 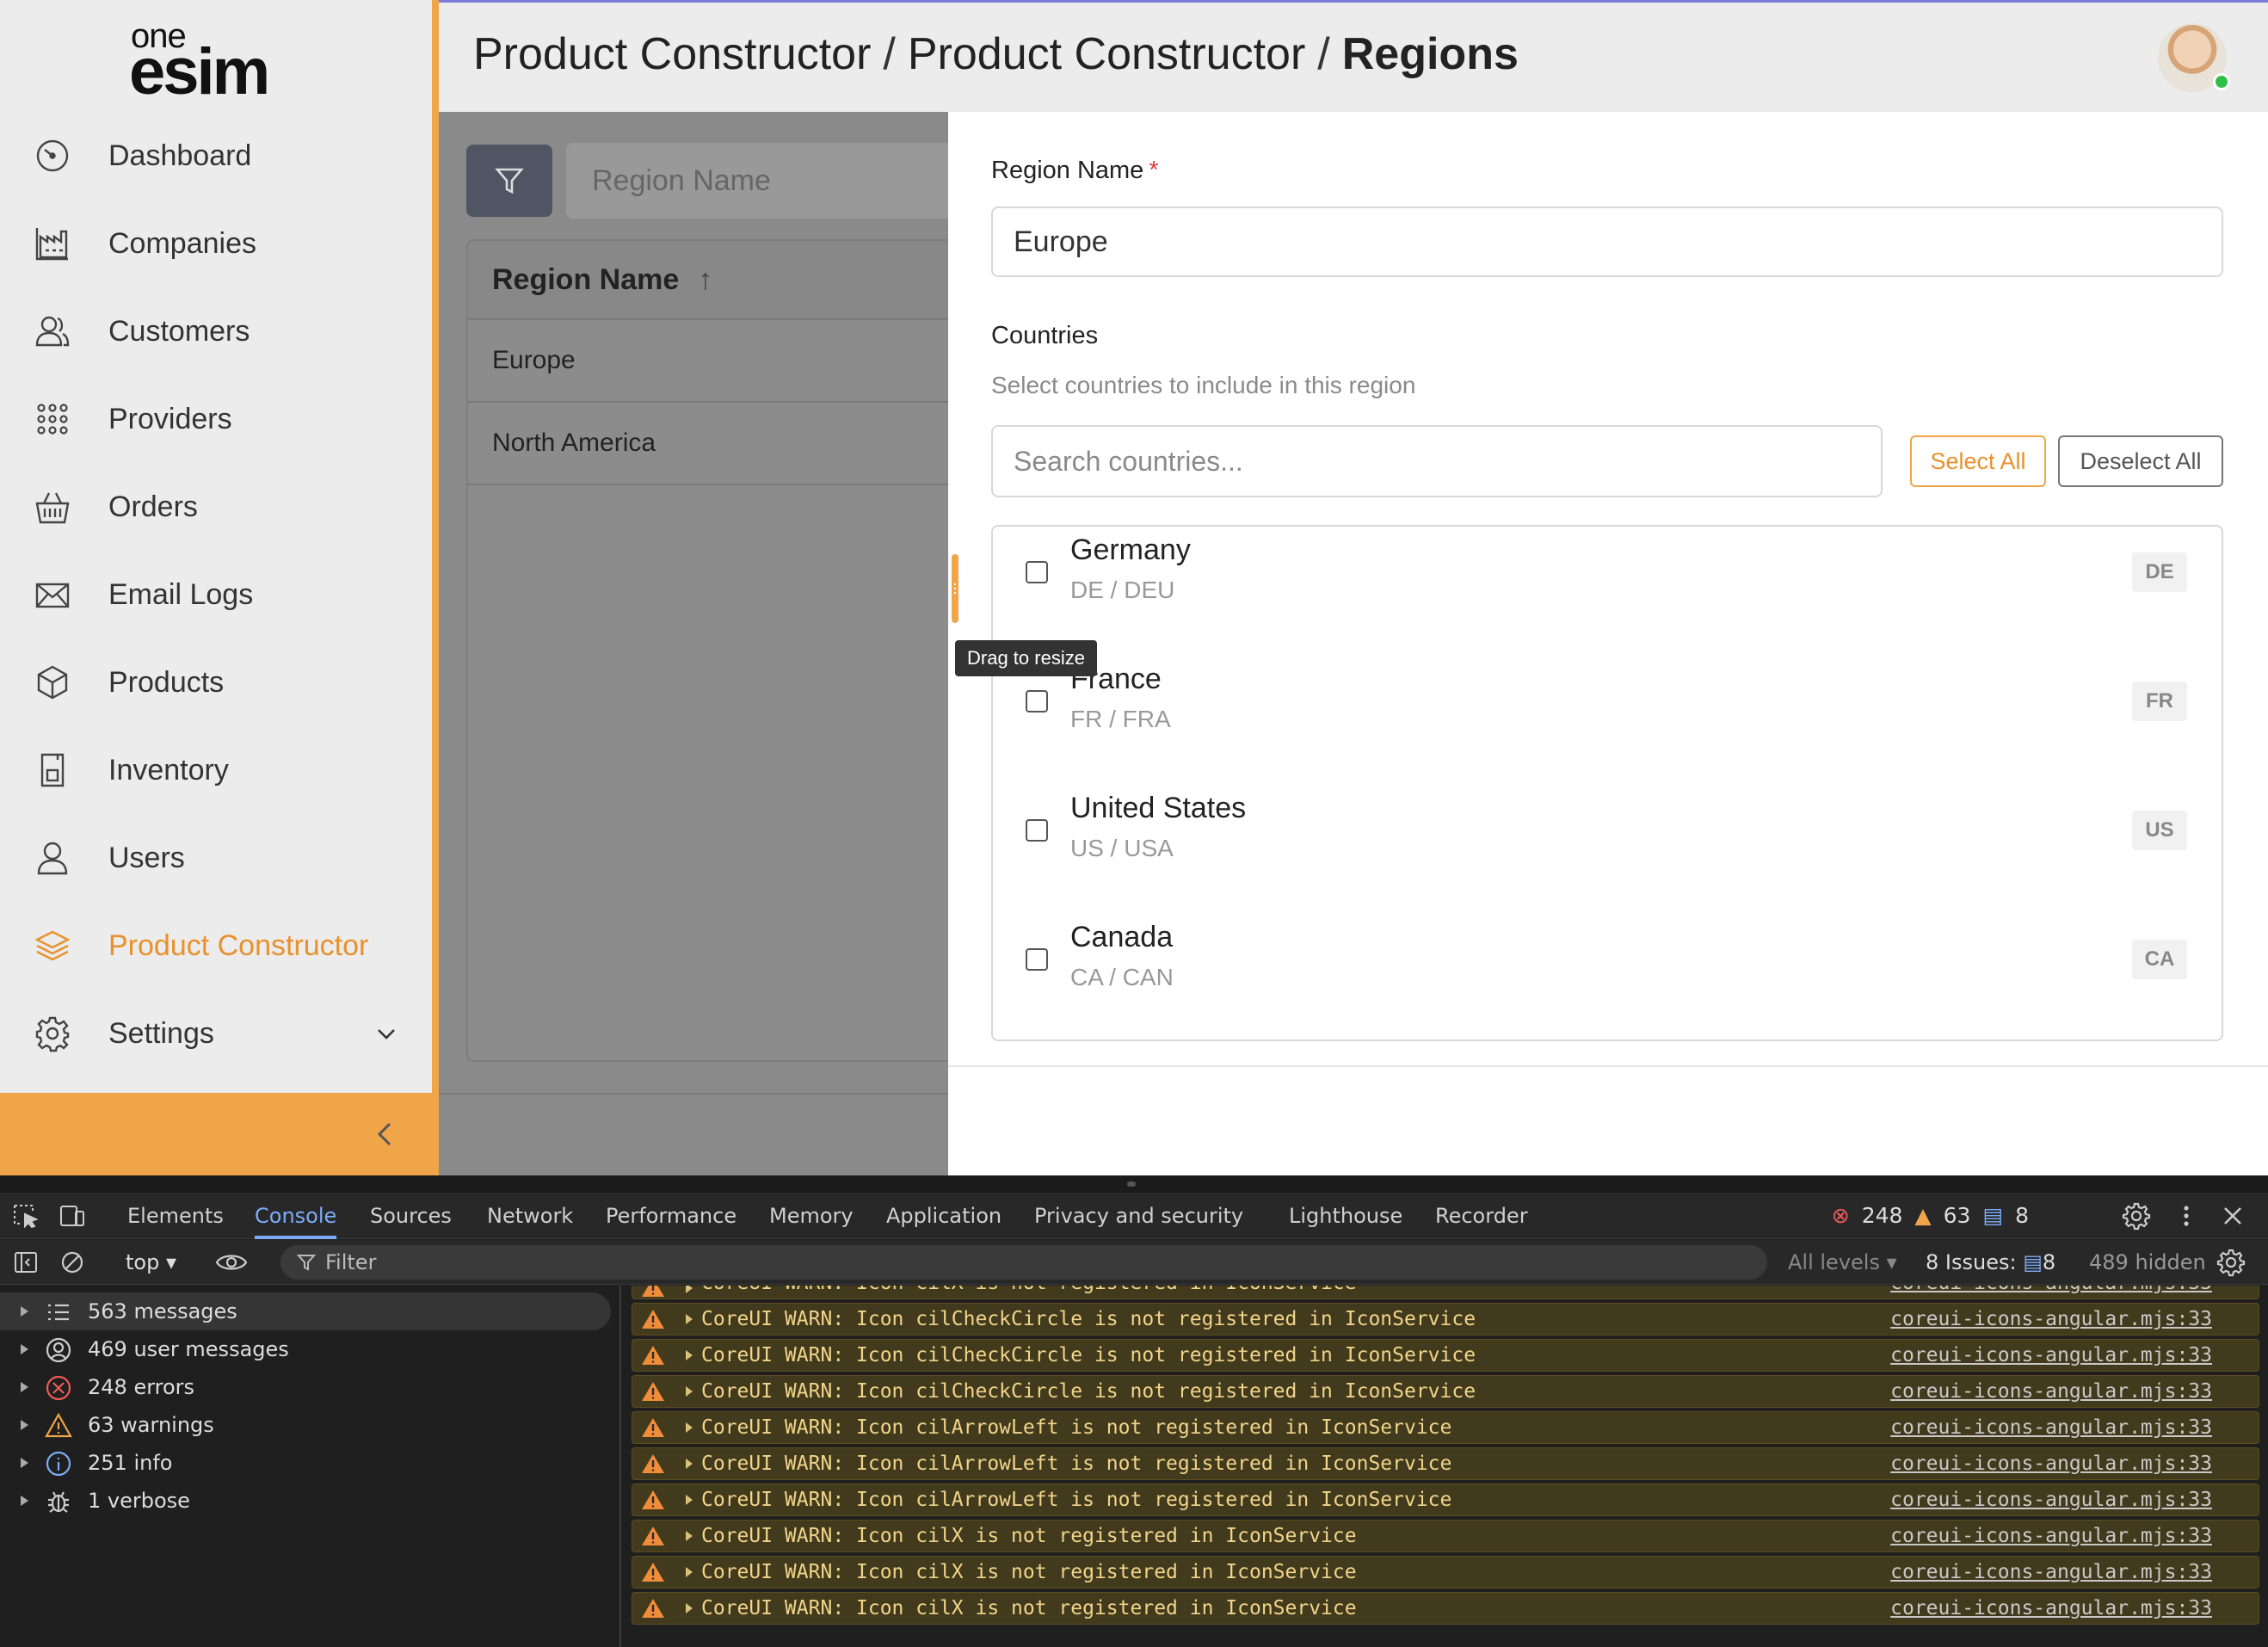 I want to click on console-filter-messages: 563 messages, so click(x=305, y=1311).